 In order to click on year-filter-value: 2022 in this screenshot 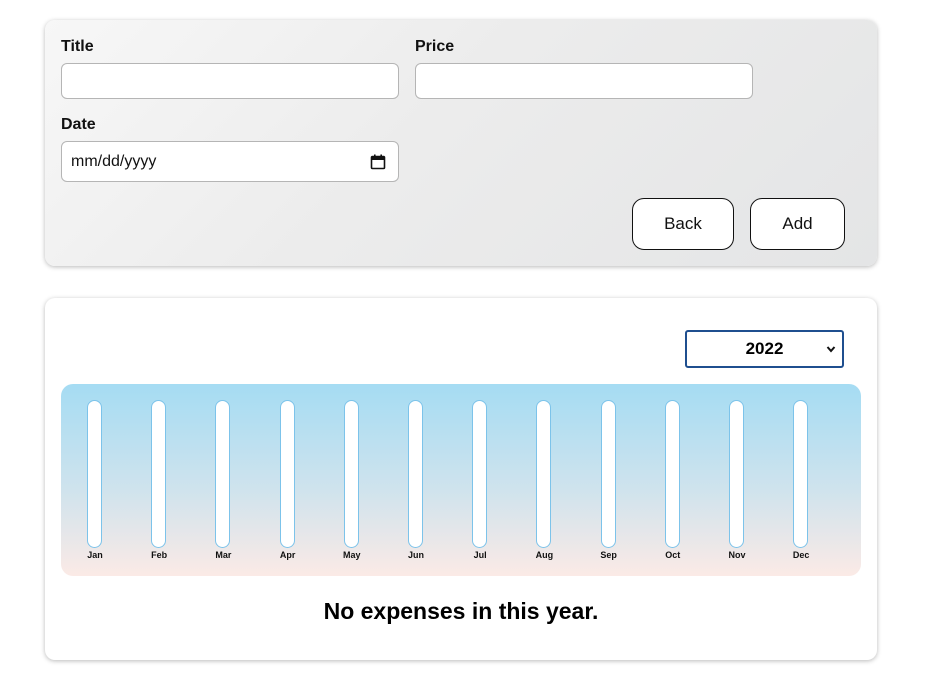, I will do `click(764, 348)`.